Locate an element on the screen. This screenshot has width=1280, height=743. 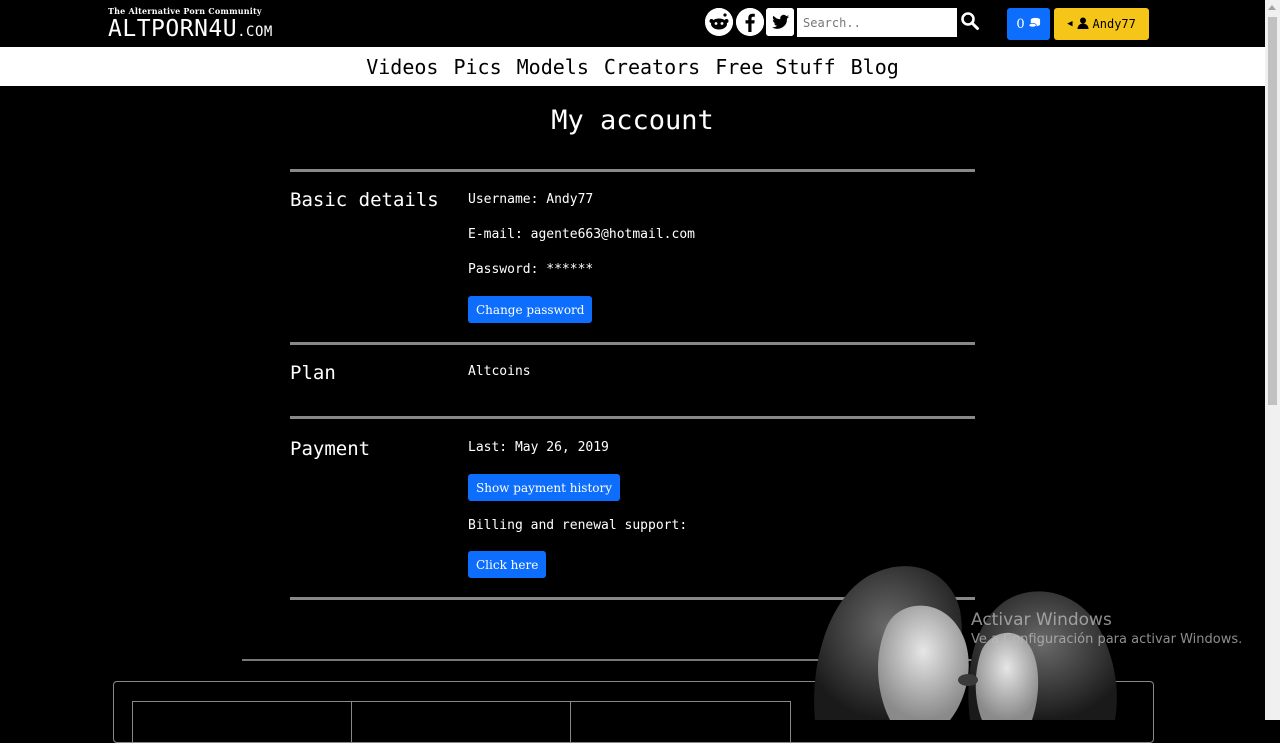
email-text: E-mail: agente663@hotmail.com is located at coordinates (581, 234).